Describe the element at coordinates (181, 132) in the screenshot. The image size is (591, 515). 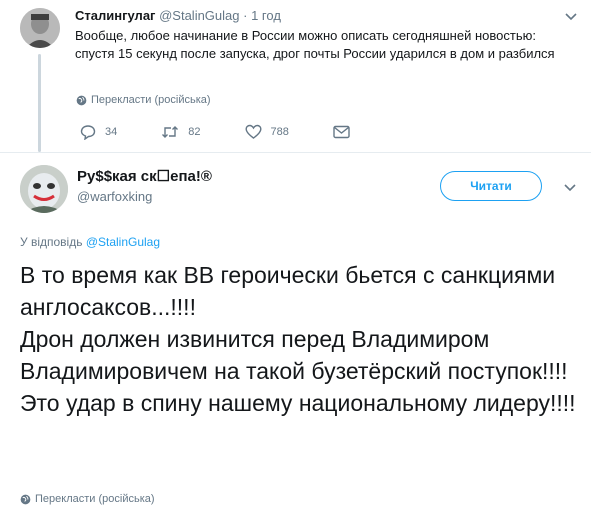
I see `retweet-button: 82` at that location.